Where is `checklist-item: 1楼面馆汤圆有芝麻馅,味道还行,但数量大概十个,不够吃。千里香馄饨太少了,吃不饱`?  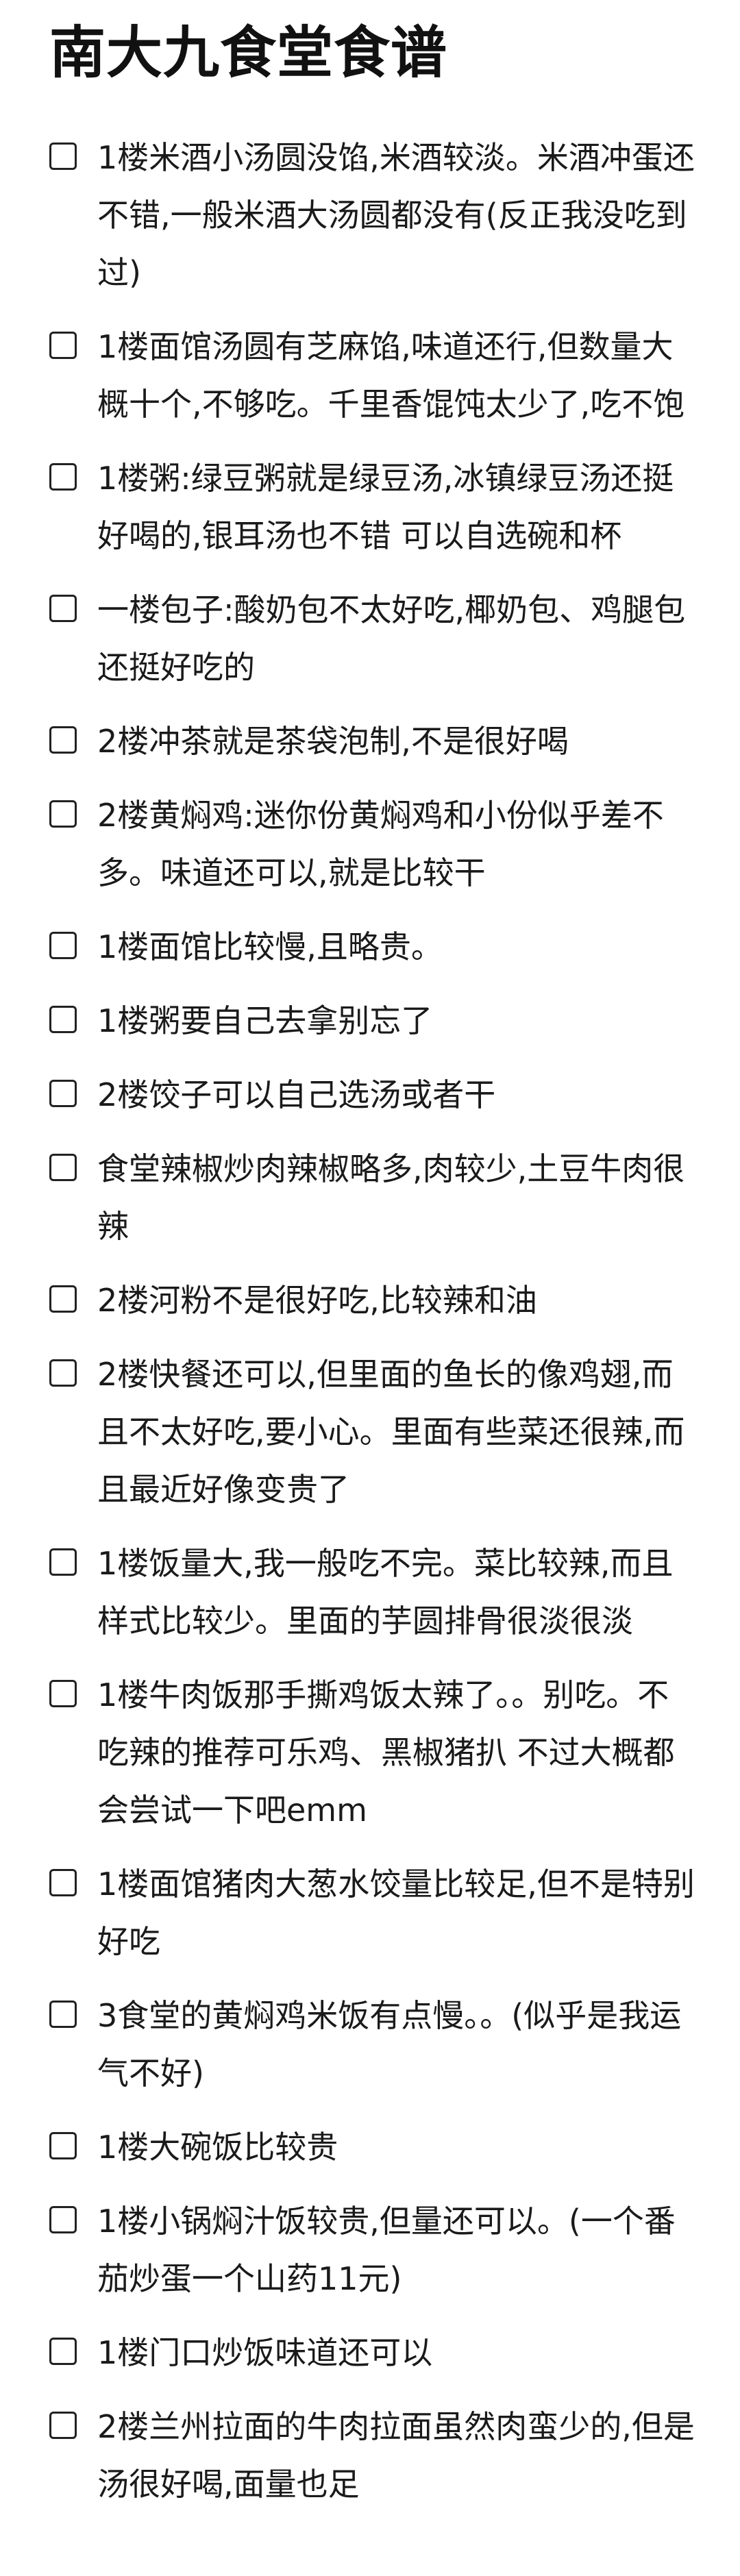 checklist-item: 1楼面馆汤圆有芝麻馅,味道还行,但数量大概十个,不够吃。千里香馄饨太少了,吃不饱 is located at coordinates (372, 375).